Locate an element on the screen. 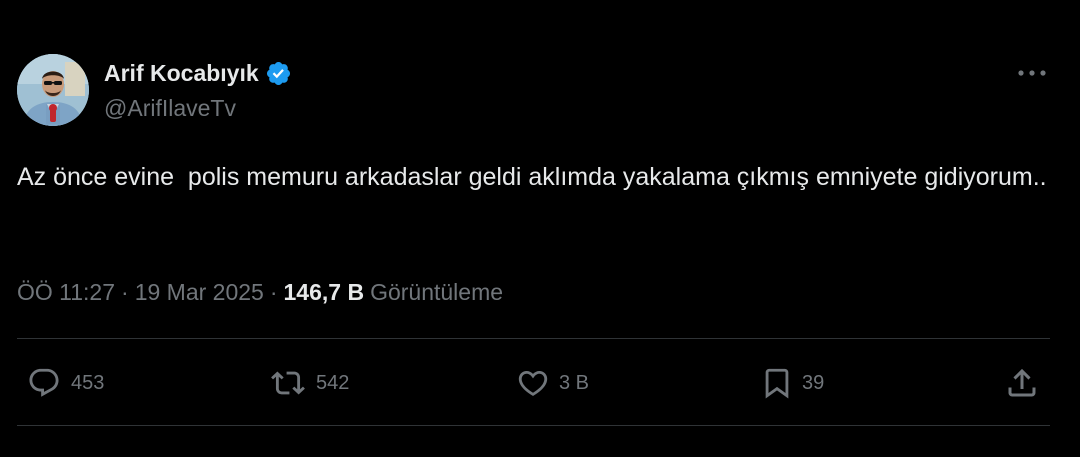  like-button: 3 B is located at coordinates (552, 383).